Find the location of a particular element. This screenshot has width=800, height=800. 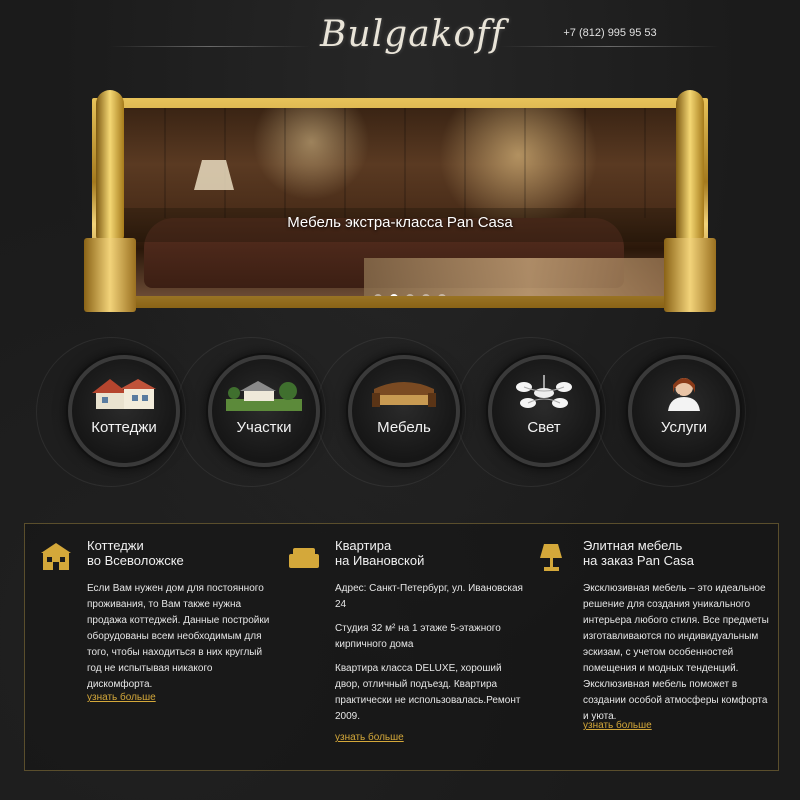

category-lighting: Свет is located at coordinates (544, 411).